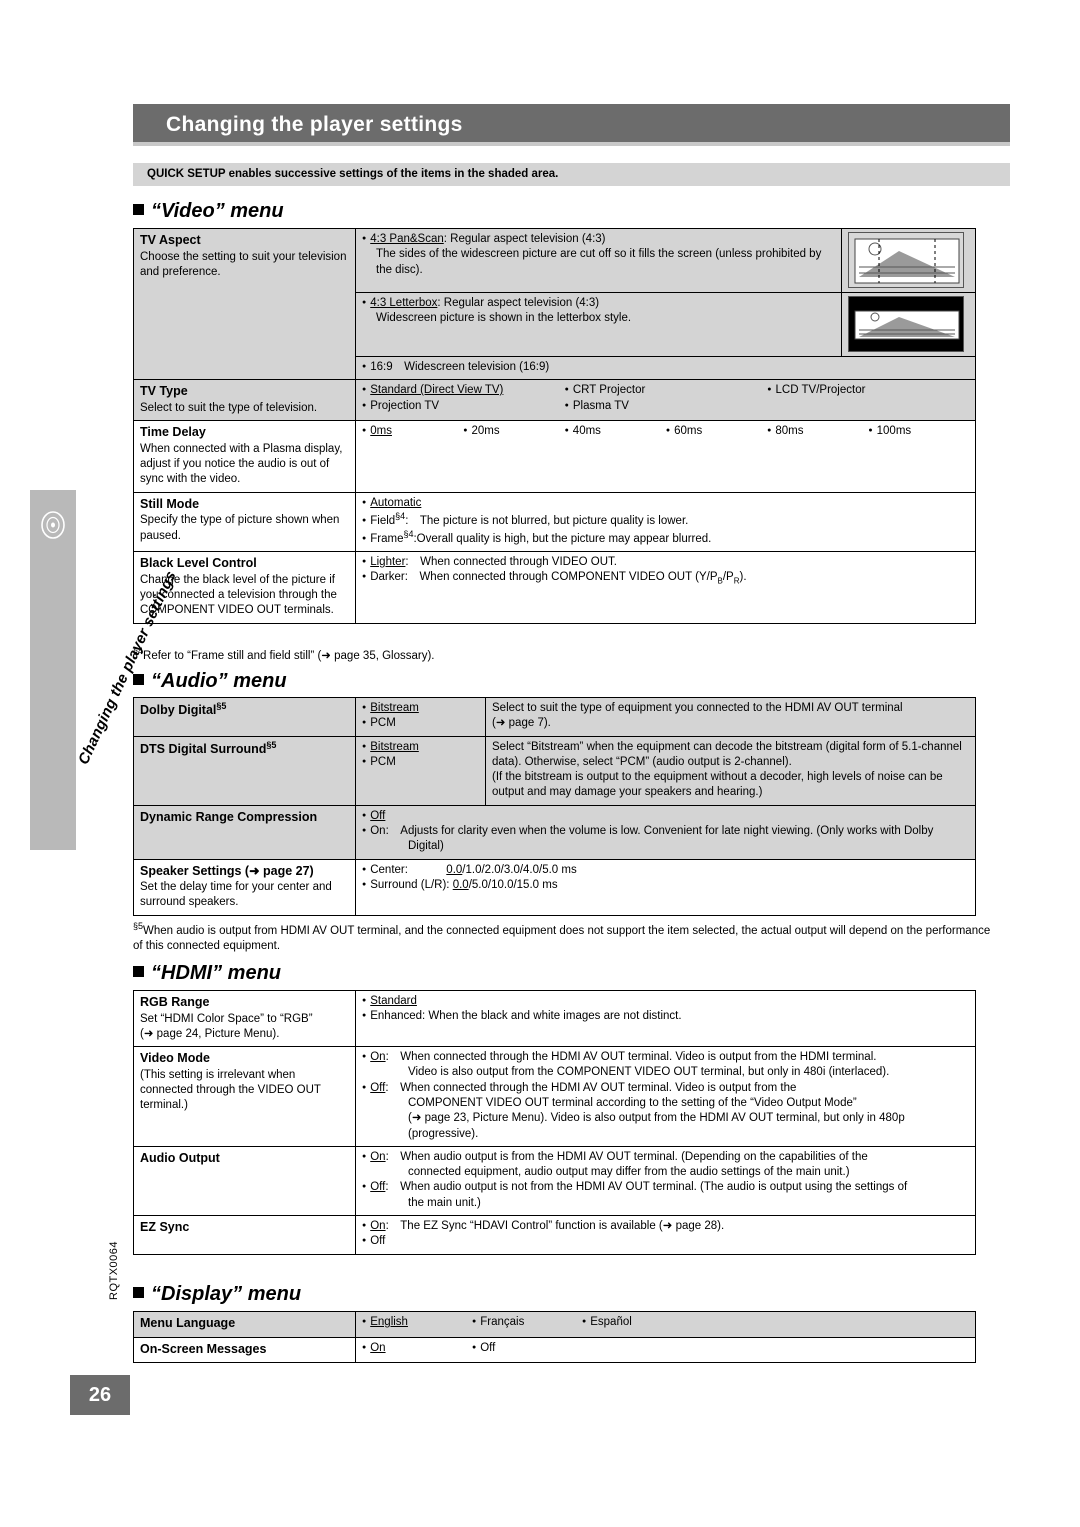  Describe the element at coordinates (100, 1395) in the screenshot. I see `page-number: 26` at that location.